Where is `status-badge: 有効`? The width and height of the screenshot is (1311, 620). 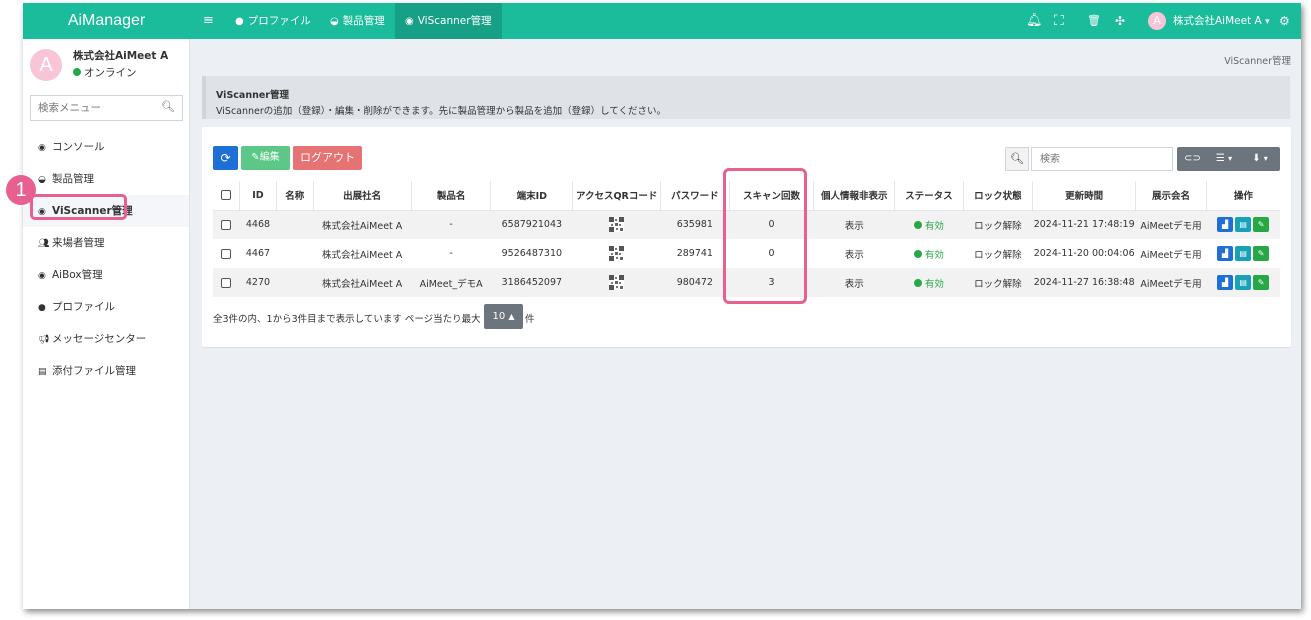 status-badge: 有効 is located at coordinates (934, 284).